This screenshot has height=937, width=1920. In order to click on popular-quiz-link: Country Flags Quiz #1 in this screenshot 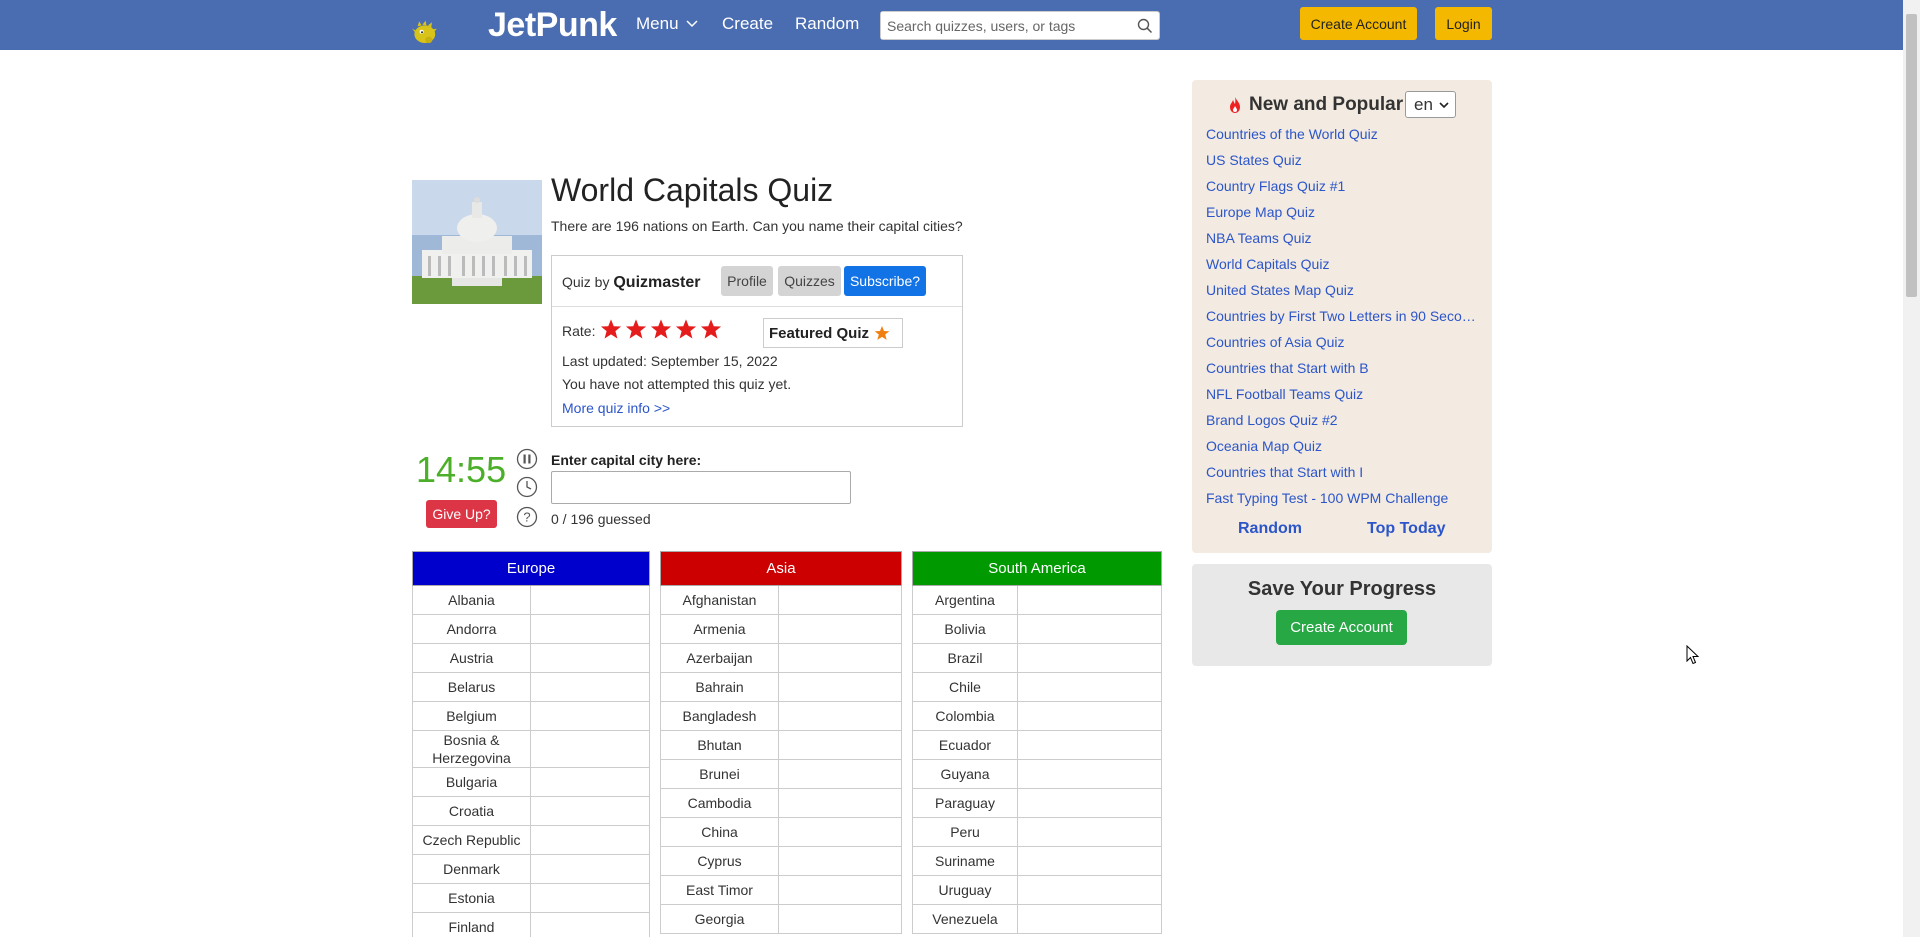, I will do `click(1341, 189)`.